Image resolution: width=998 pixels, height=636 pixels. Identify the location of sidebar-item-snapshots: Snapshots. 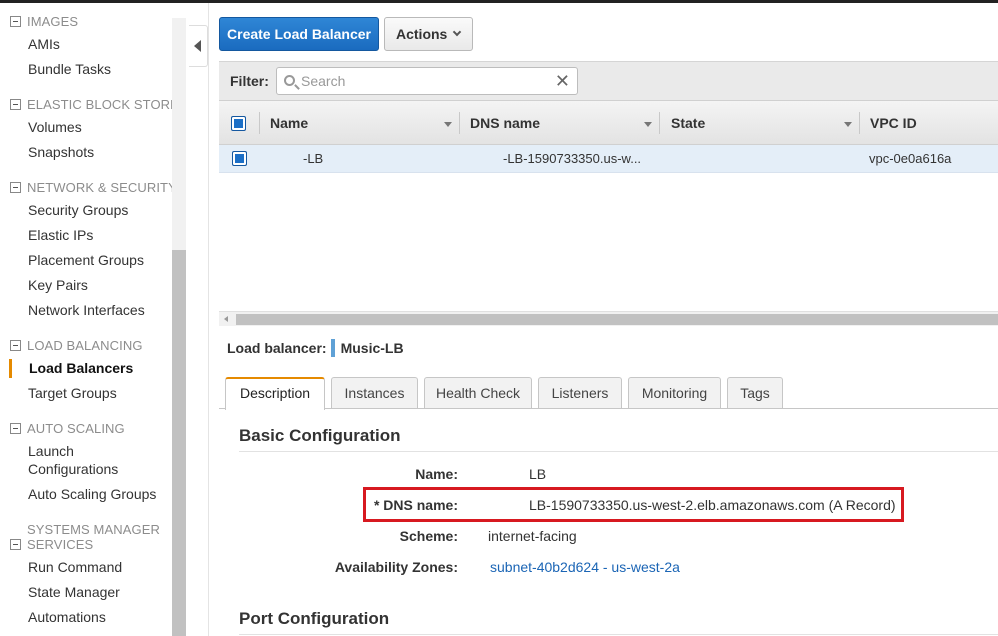
(61, 152).